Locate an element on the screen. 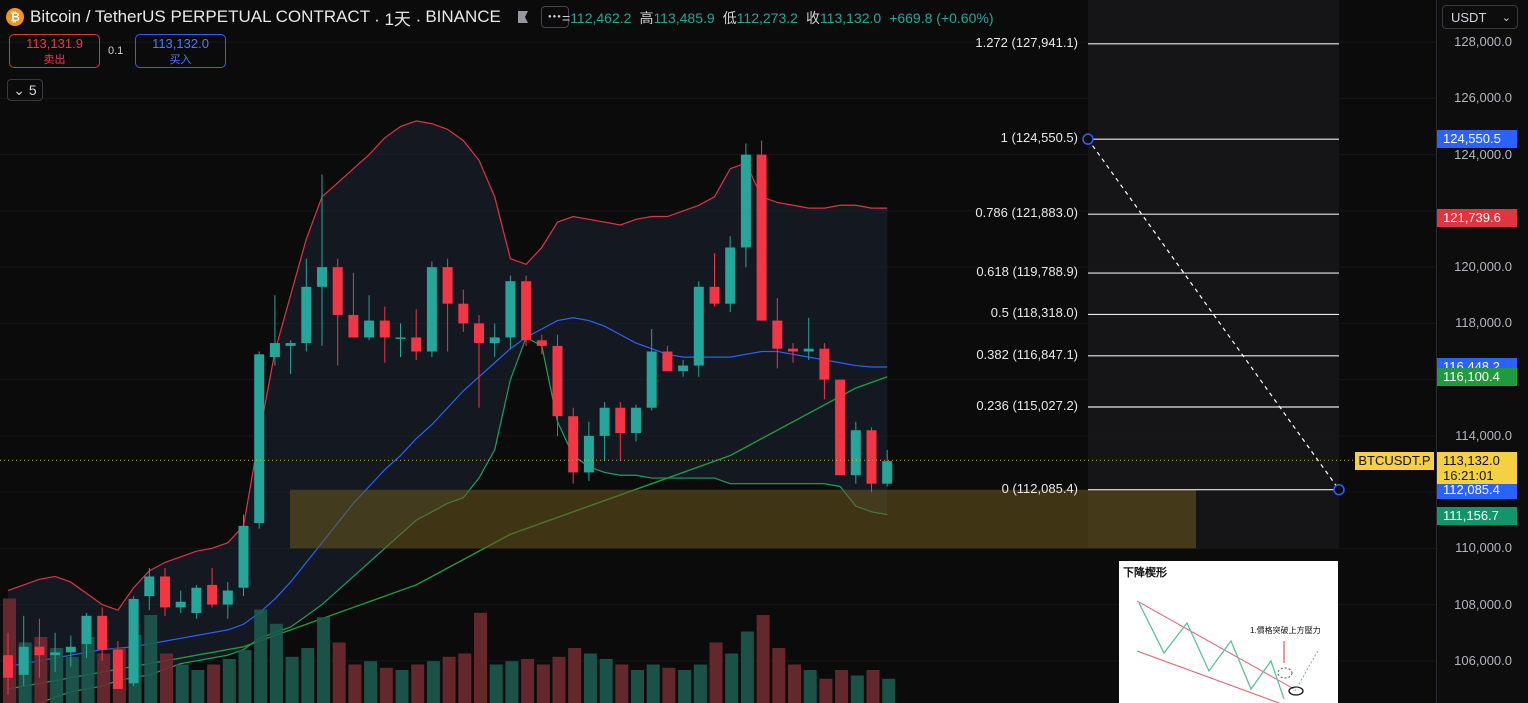 This screenshot has width=1528, height=703. fib-level-label: 1 (124,550.5) is located at coordinates (1039, 138).